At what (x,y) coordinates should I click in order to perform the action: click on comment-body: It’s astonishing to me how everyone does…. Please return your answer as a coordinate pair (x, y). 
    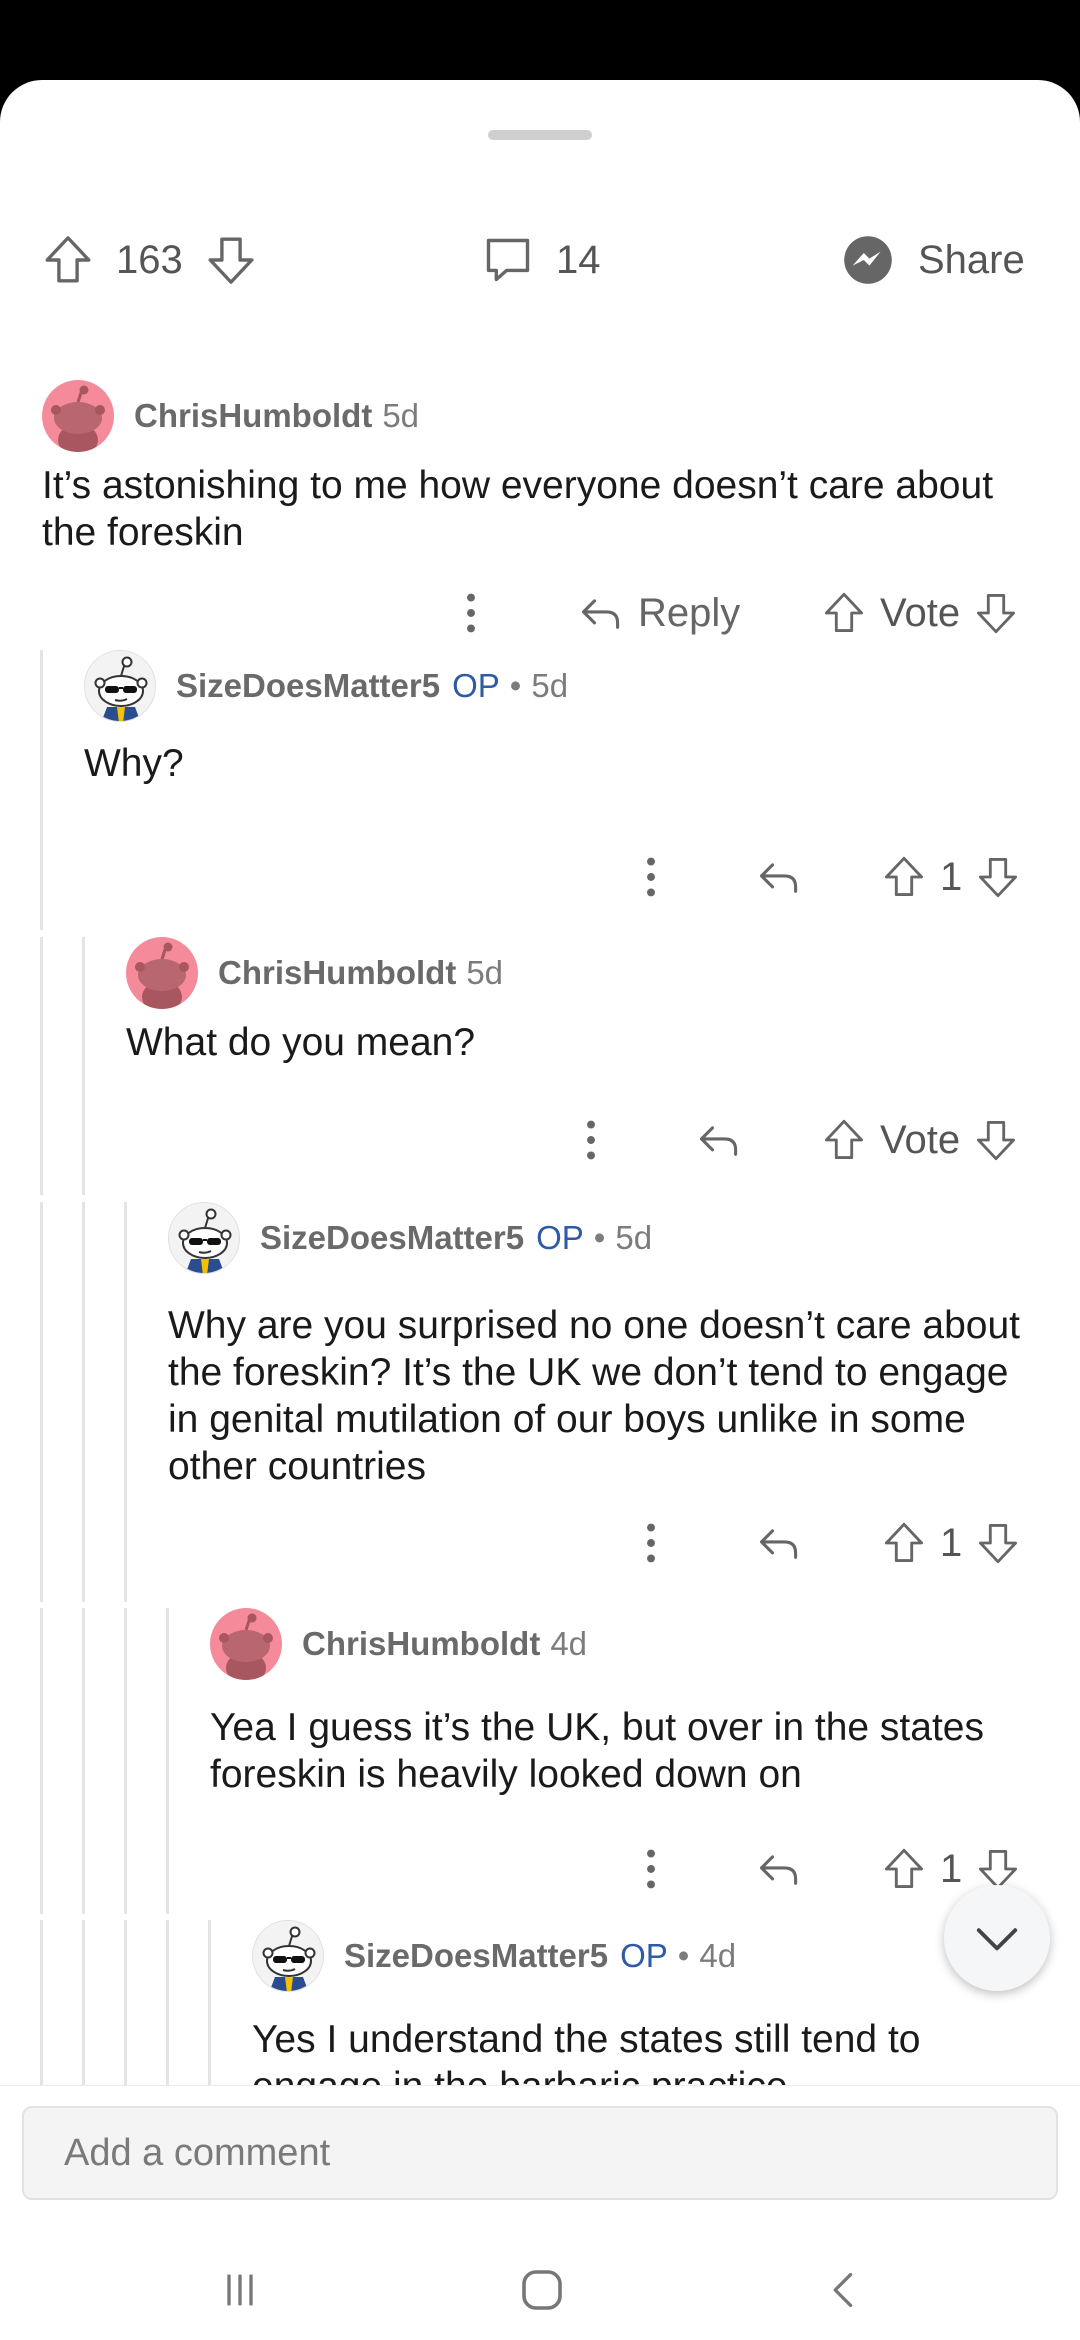
    Looking at the image, I should click on (518, 509).